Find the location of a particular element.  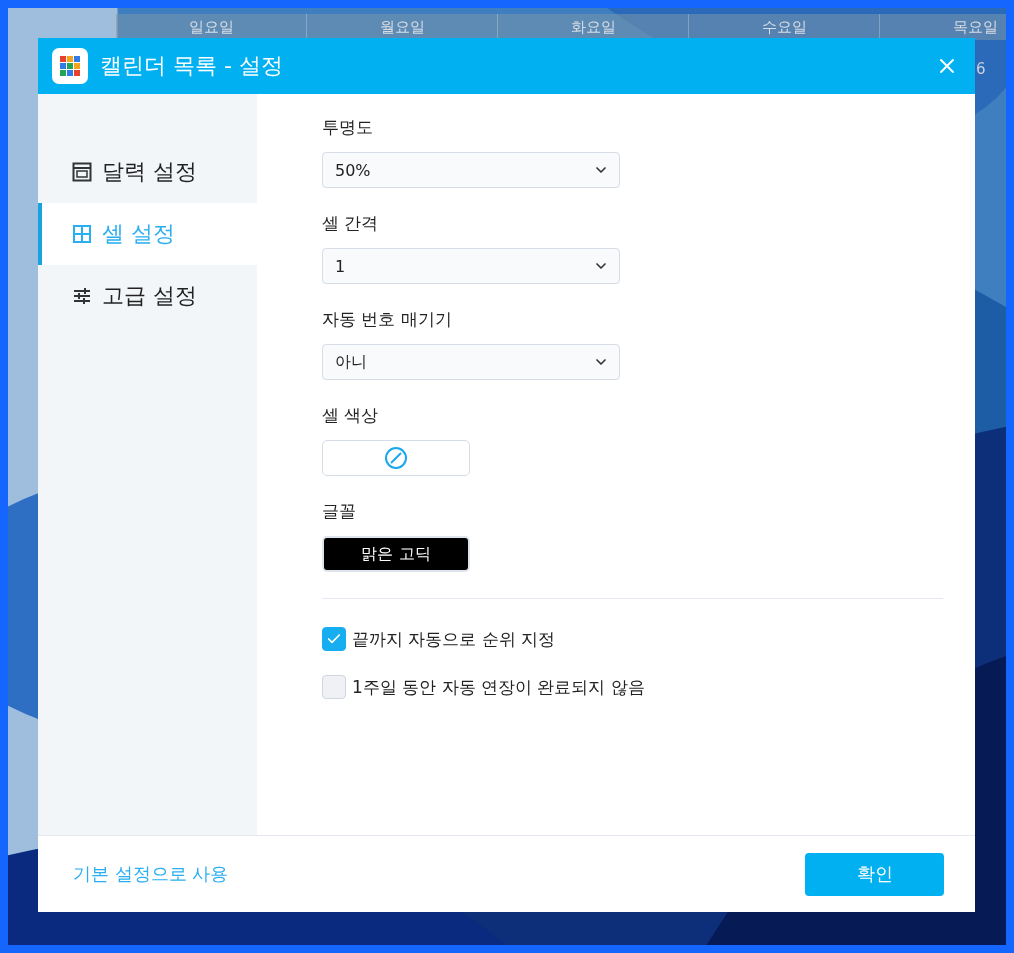

sidebar-item-label: 셀 설정 is located at coordinates (138, 234).